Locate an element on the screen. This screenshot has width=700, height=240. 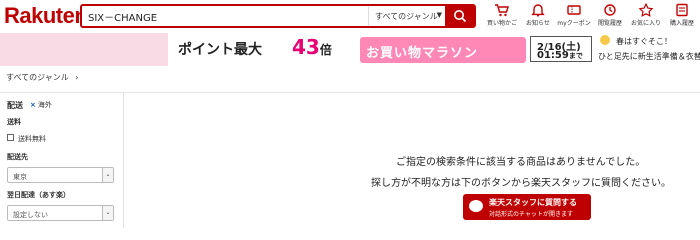
banner-multiplier: 43倍 is located at coordinates (312, 47).